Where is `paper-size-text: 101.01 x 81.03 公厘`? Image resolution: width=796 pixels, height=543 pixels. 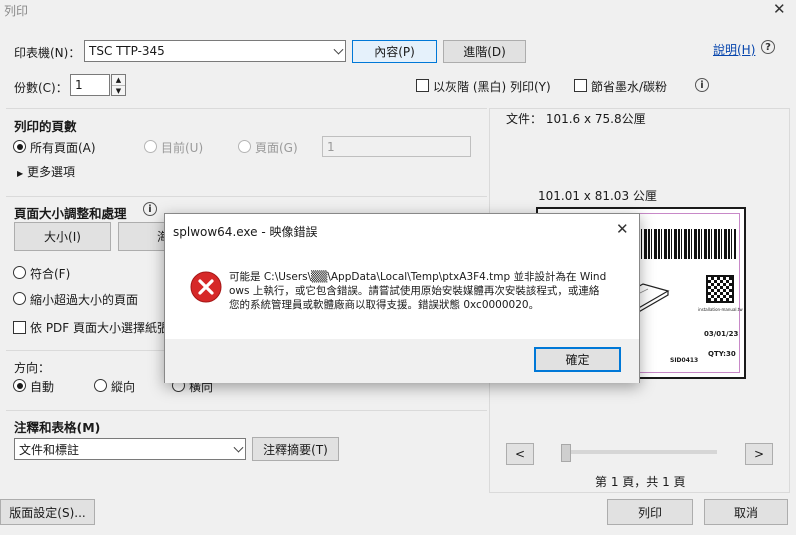
paper-size-text: 101.01 x 81.03 公厘 is located at coordinates (597, 196).